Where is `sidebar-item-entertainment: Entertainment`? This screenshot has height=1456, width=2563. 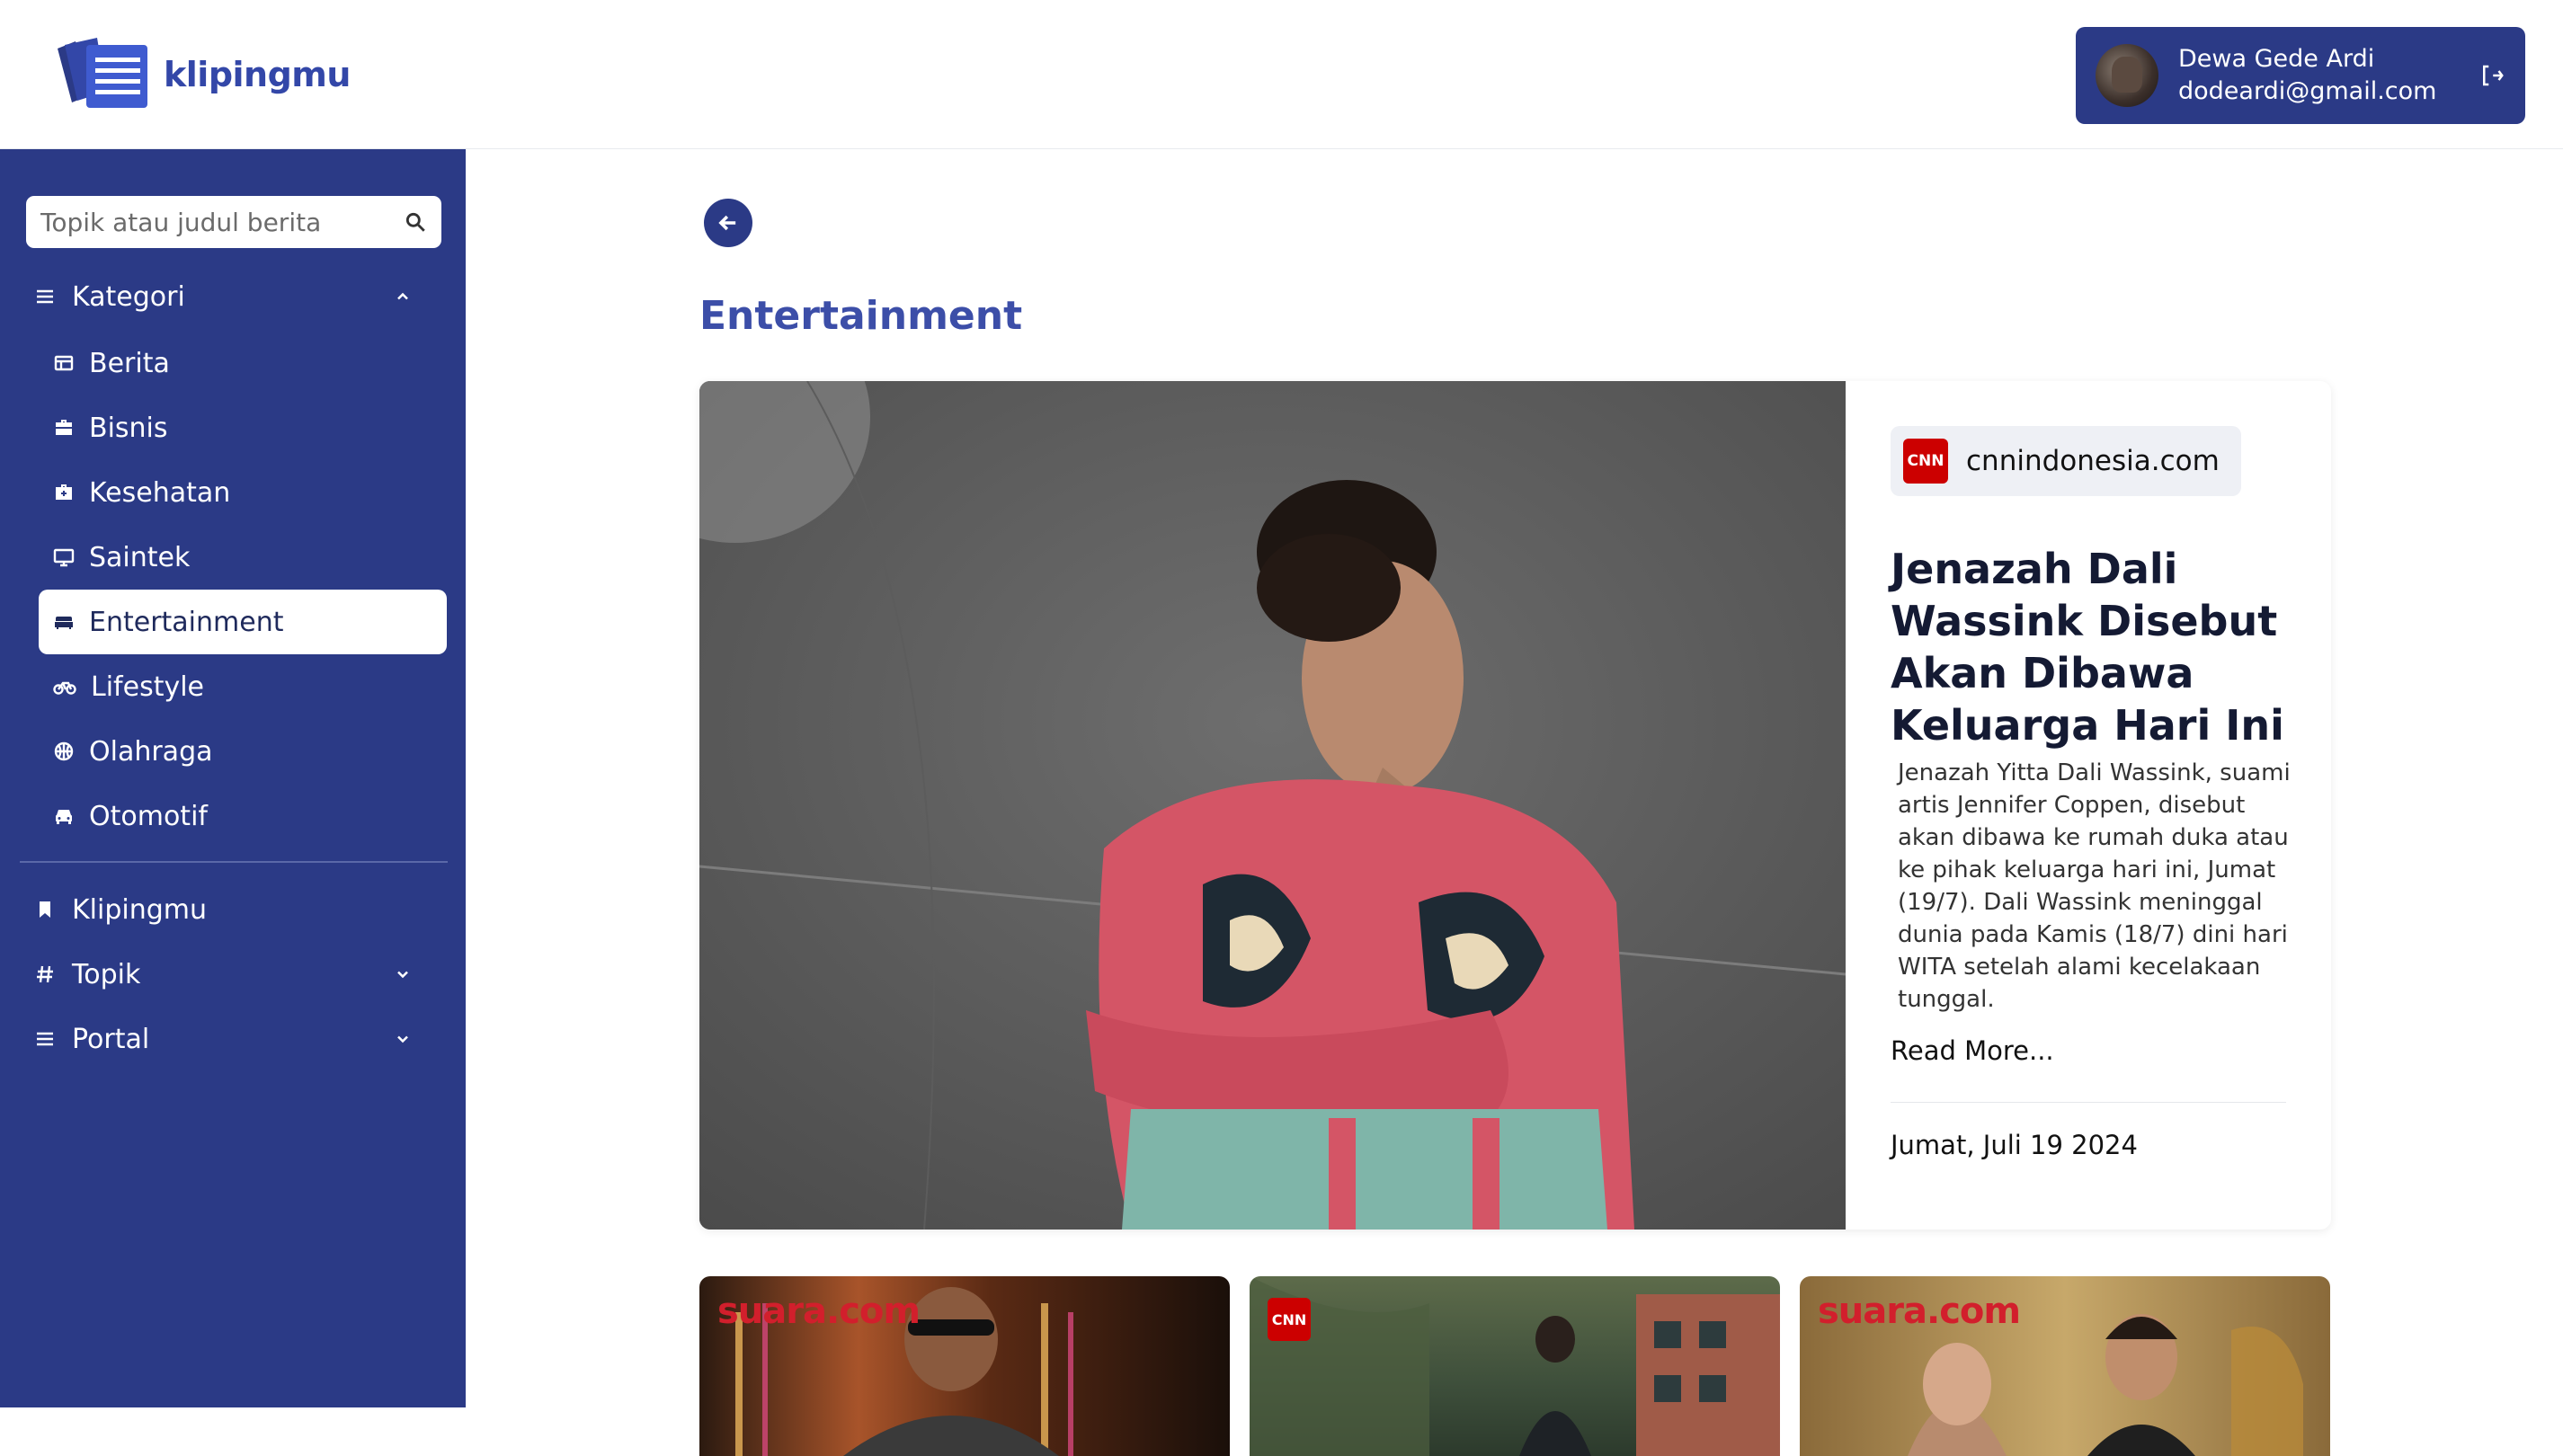
sidebar-item-entertainment: Entertainment is located at coordinates (243, 622).